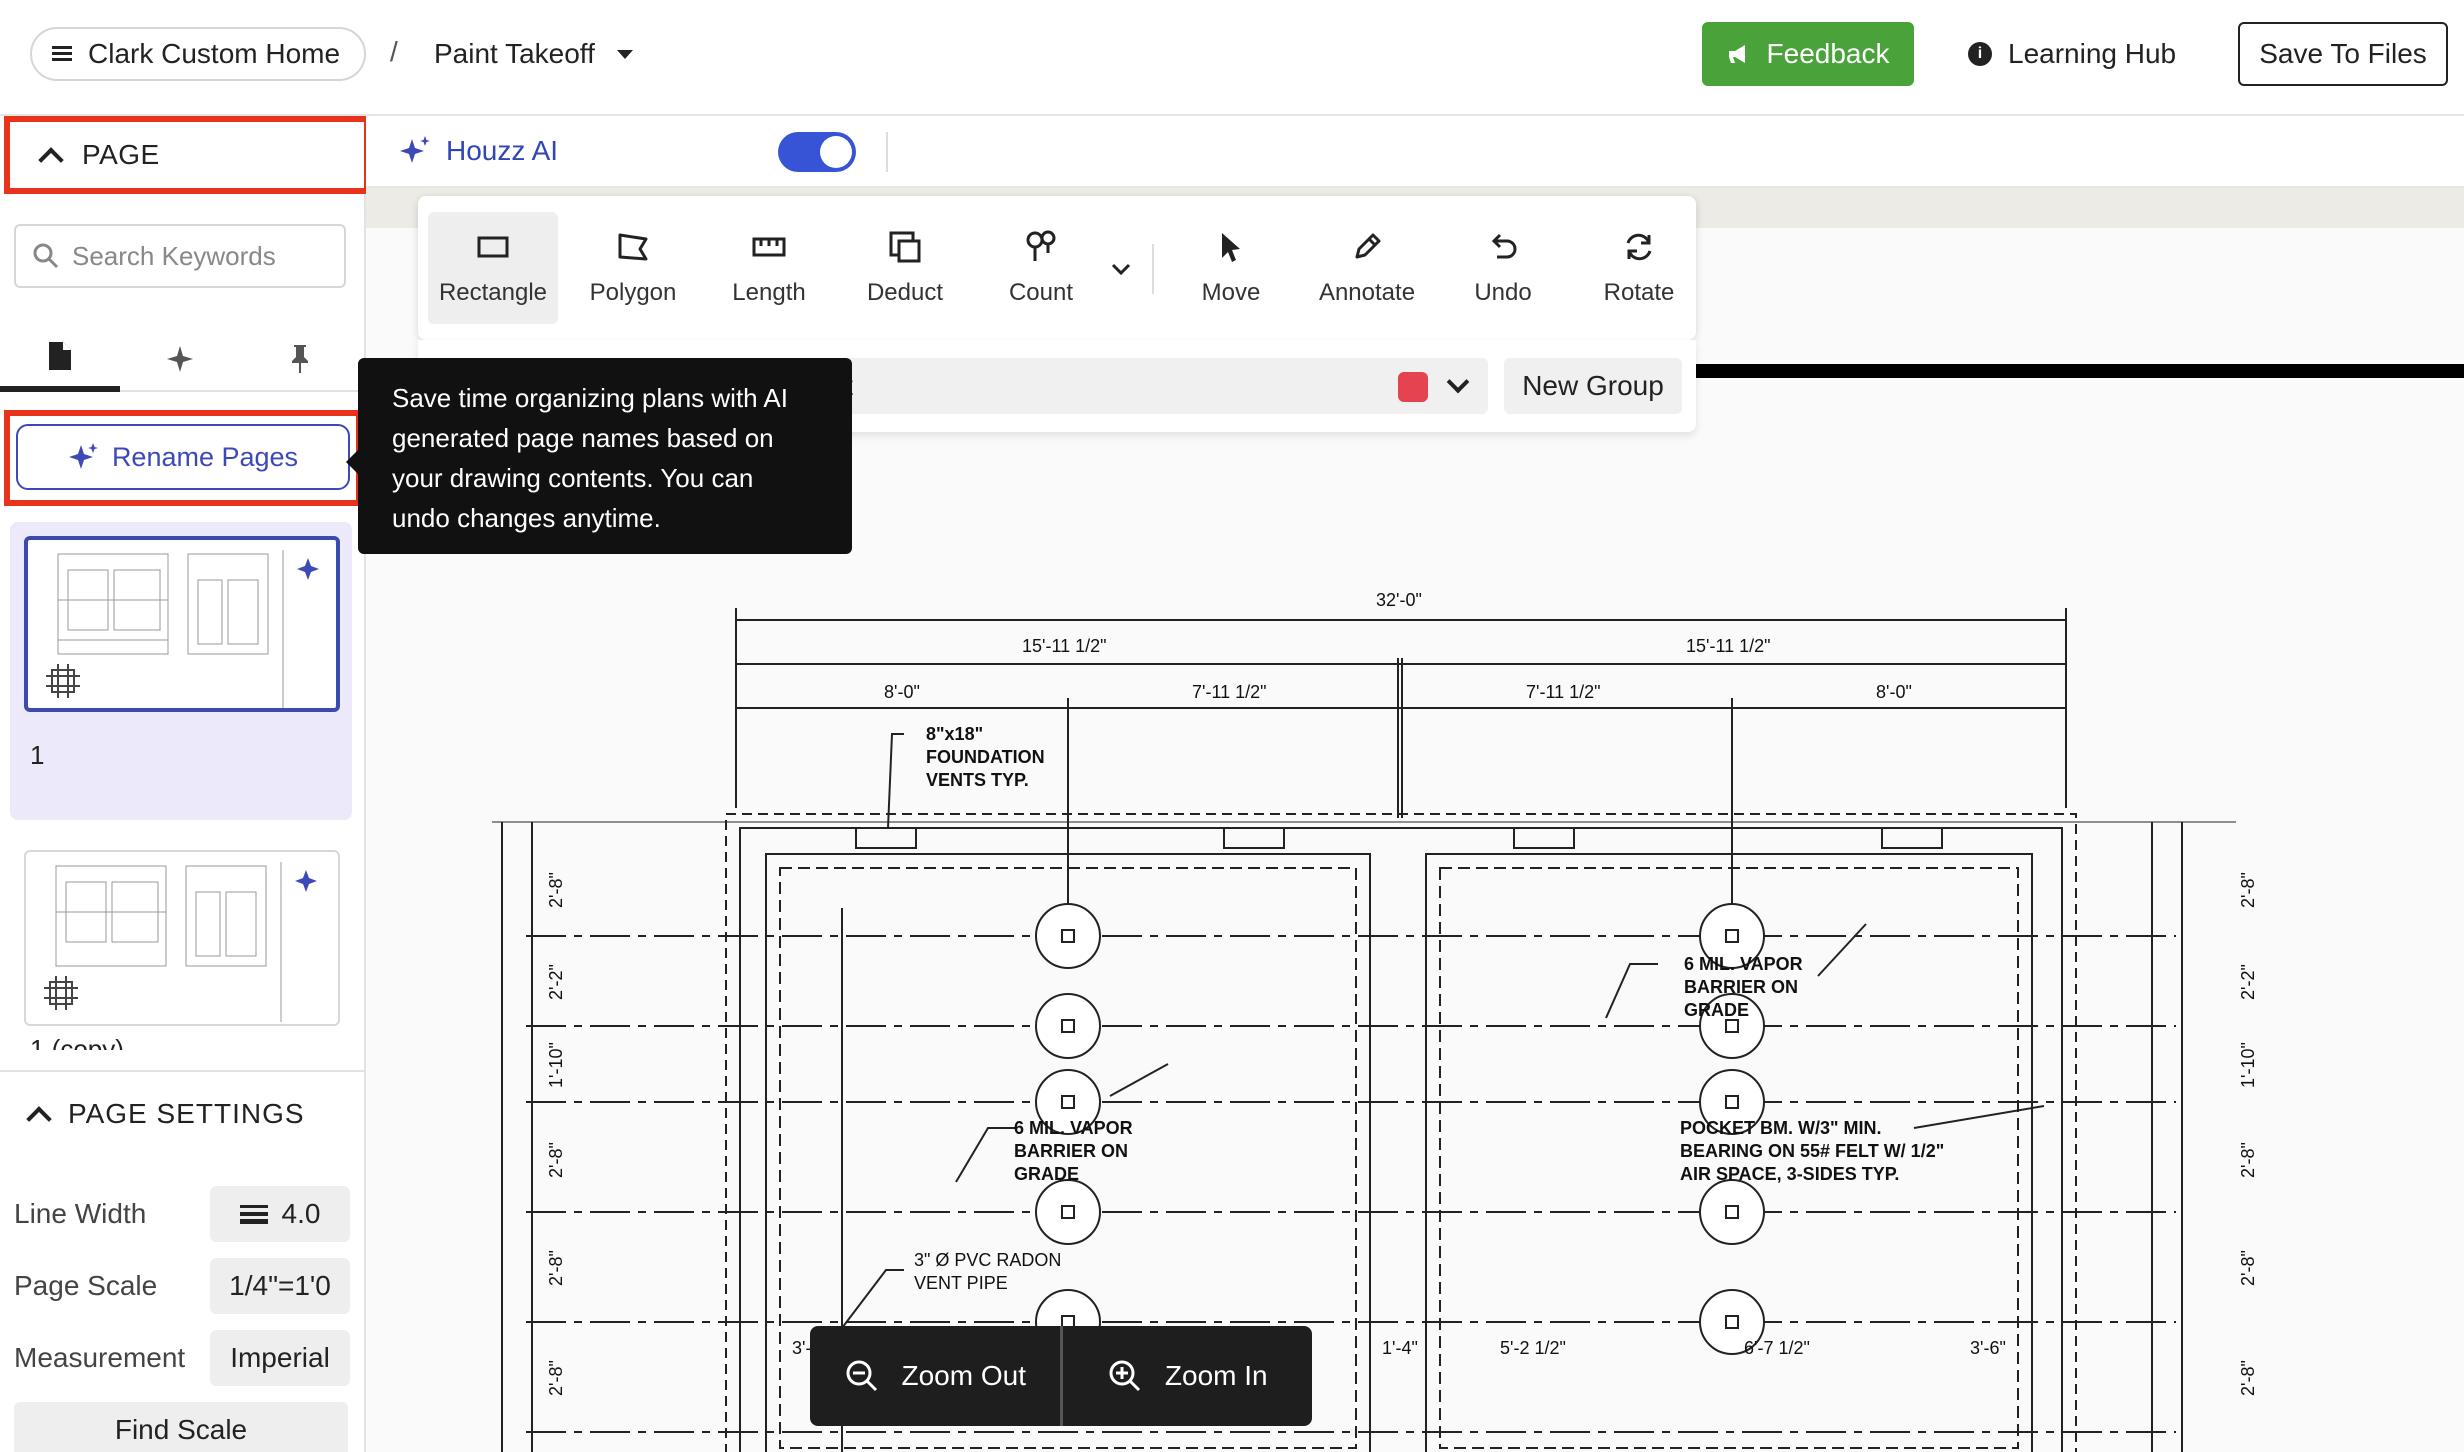  I want to click on note-pocket-line: AIR SPACE, 3-SIDES TYP., so click(1789, 1174).